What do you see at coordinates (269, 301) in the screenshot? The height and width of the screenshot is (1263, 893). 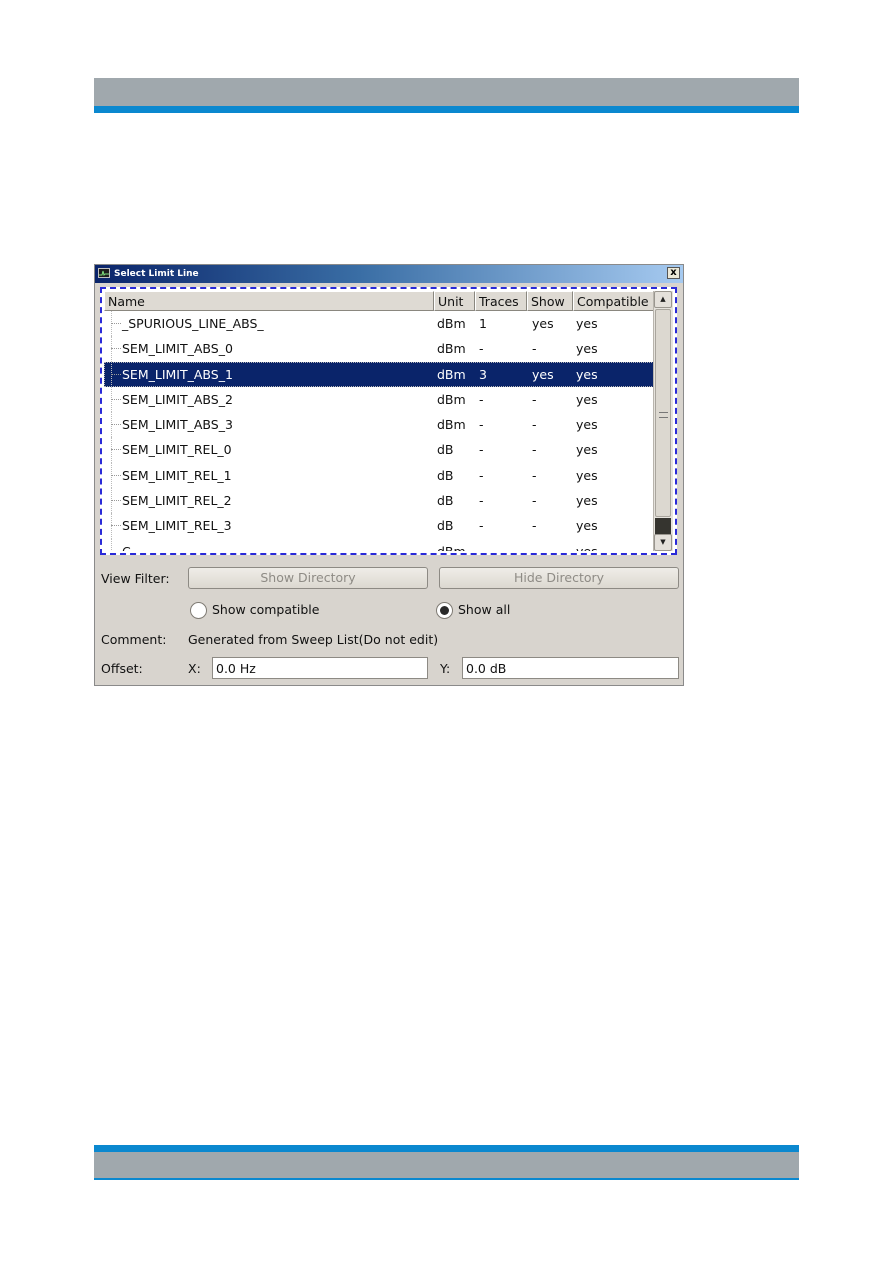 I see `column-header-name: Name` at bounding box center [269, 301].